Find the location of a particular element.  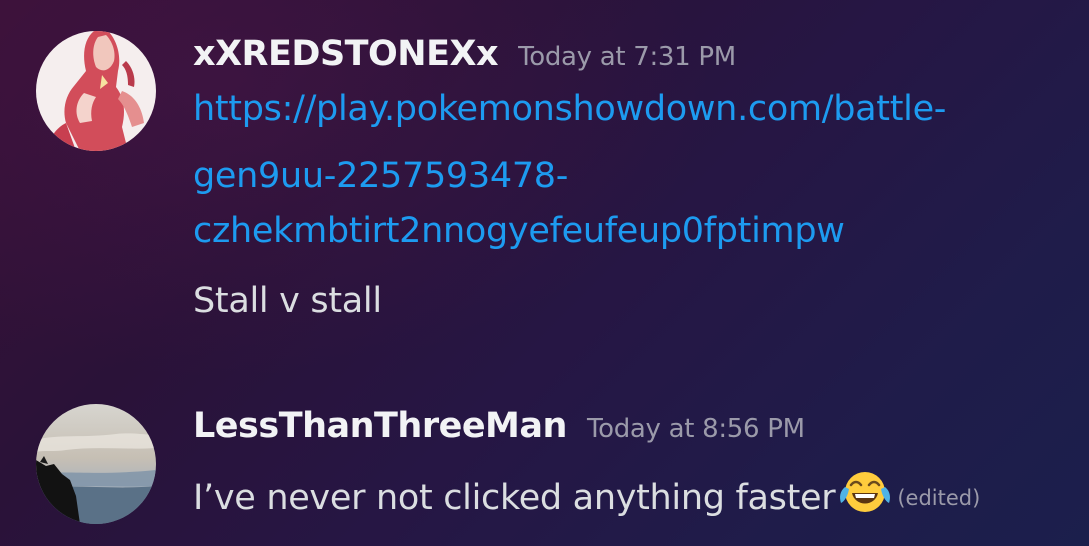

message-header: LessThanThreeMan Today at 8:56 PM is located at coordinates (499, 426).